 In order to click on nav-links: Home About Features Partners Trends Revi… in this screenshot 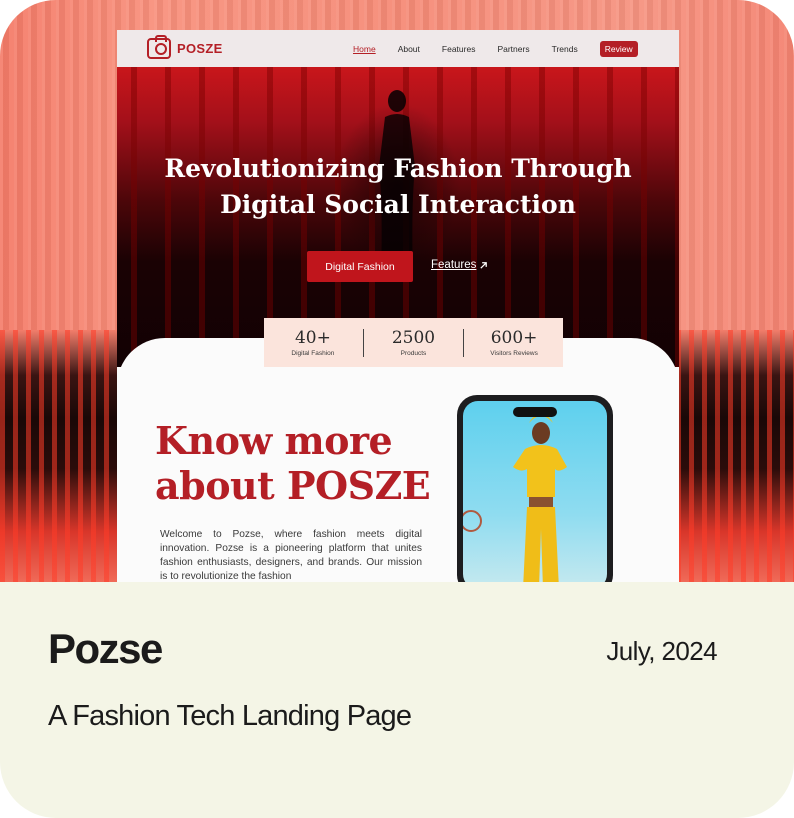, I will do `click(495, 48)`.